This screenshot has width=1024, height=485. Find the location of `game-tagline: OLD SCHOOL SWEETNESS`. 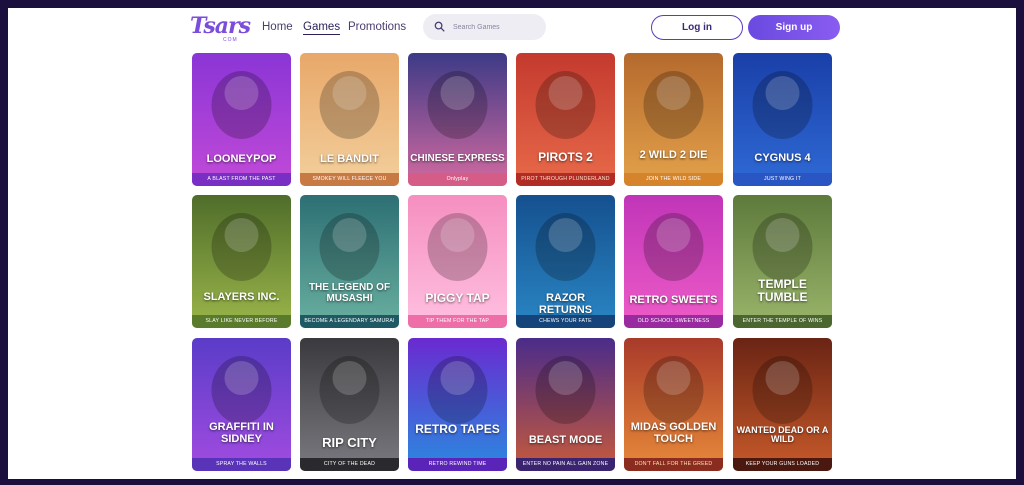

game-tagline: OLD SCHOOL SWEETNESS is located at coordinates (673, 321).